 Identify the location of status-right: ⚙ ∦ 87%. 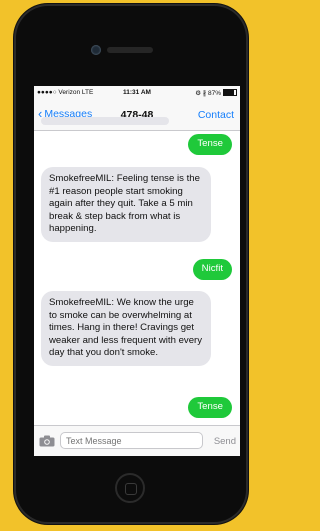
(216, 93).